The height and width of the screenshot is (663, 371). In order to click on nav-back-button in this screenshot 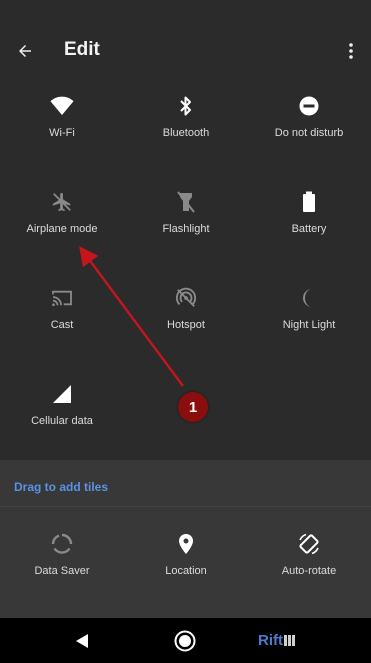, I will do `click(82, 641)`.